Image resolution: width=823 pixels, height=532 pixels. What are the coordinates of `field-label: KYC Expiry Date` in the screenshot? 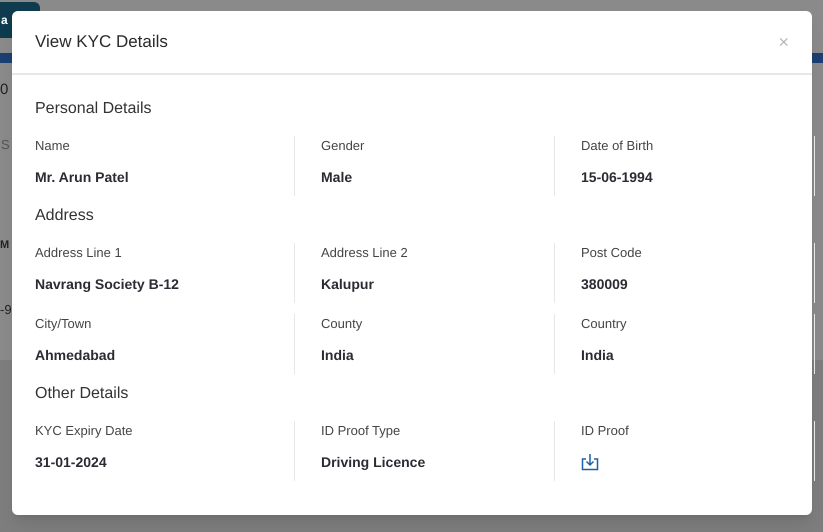 It's located at (84, 431).